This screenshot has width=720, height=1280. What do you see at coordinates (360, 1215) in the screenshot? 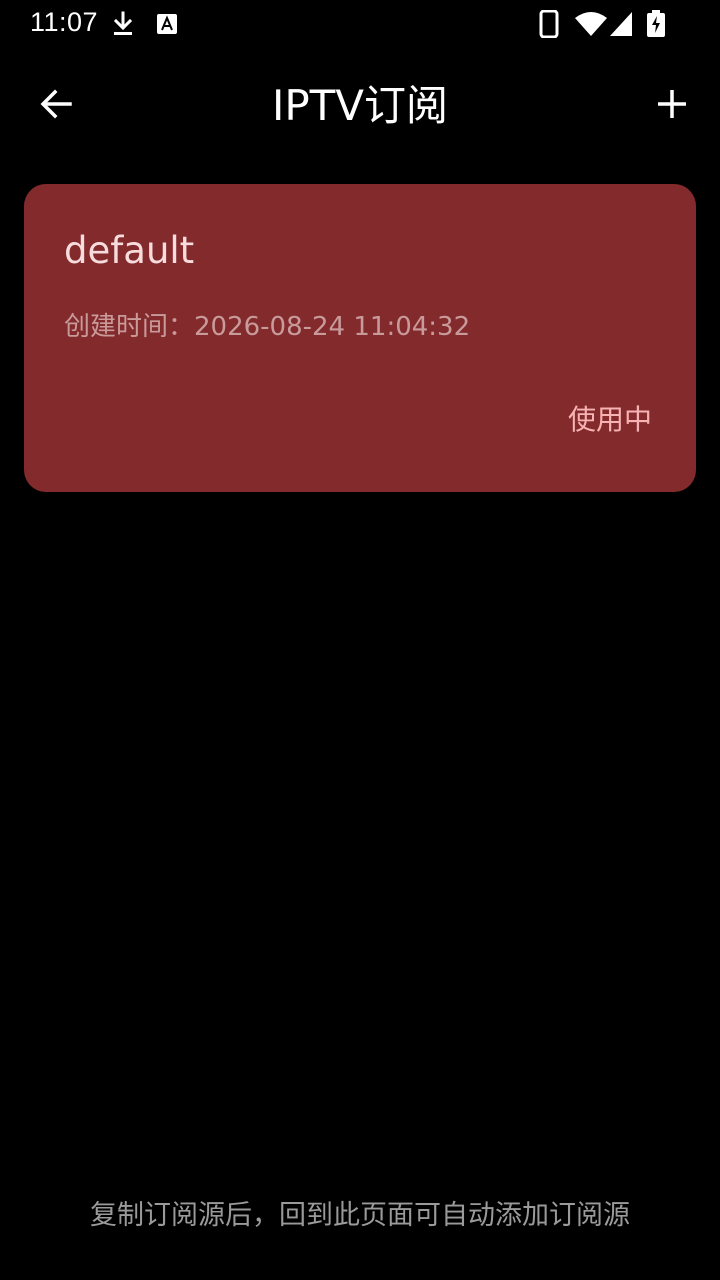
I see `footer-hint: 复制订阅源后，回到此页面可自动添加订阅源` at bounding box center [360, 1215].